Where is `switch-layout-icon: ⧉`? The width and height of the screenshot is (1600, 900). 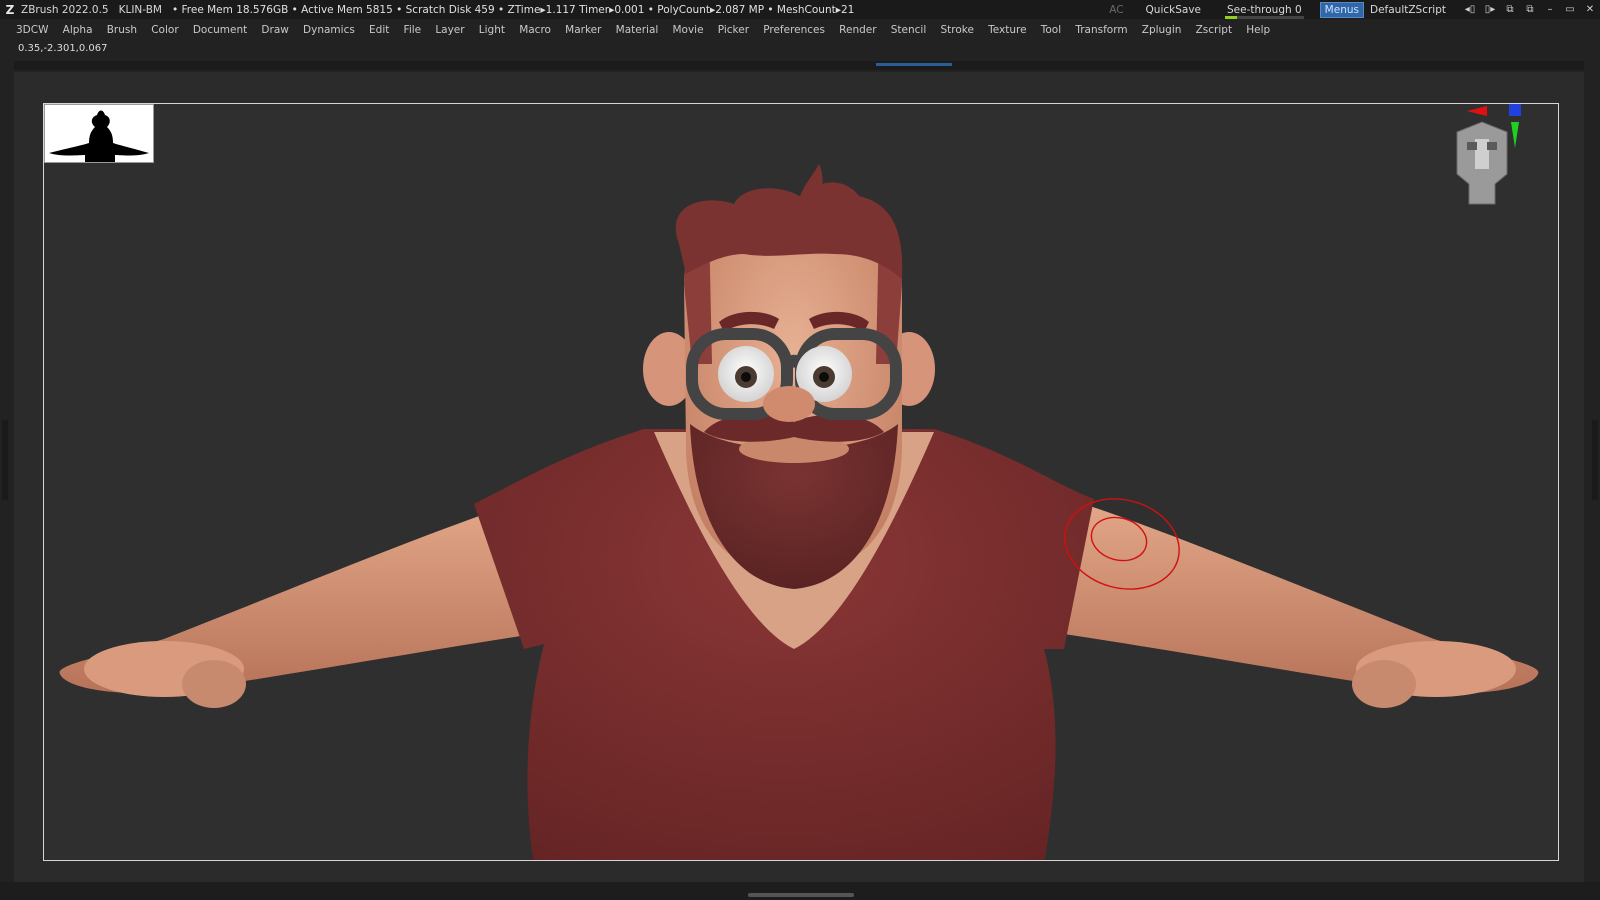
switch-layout-icon: ⧉ is located at coordinates (1530, 9).